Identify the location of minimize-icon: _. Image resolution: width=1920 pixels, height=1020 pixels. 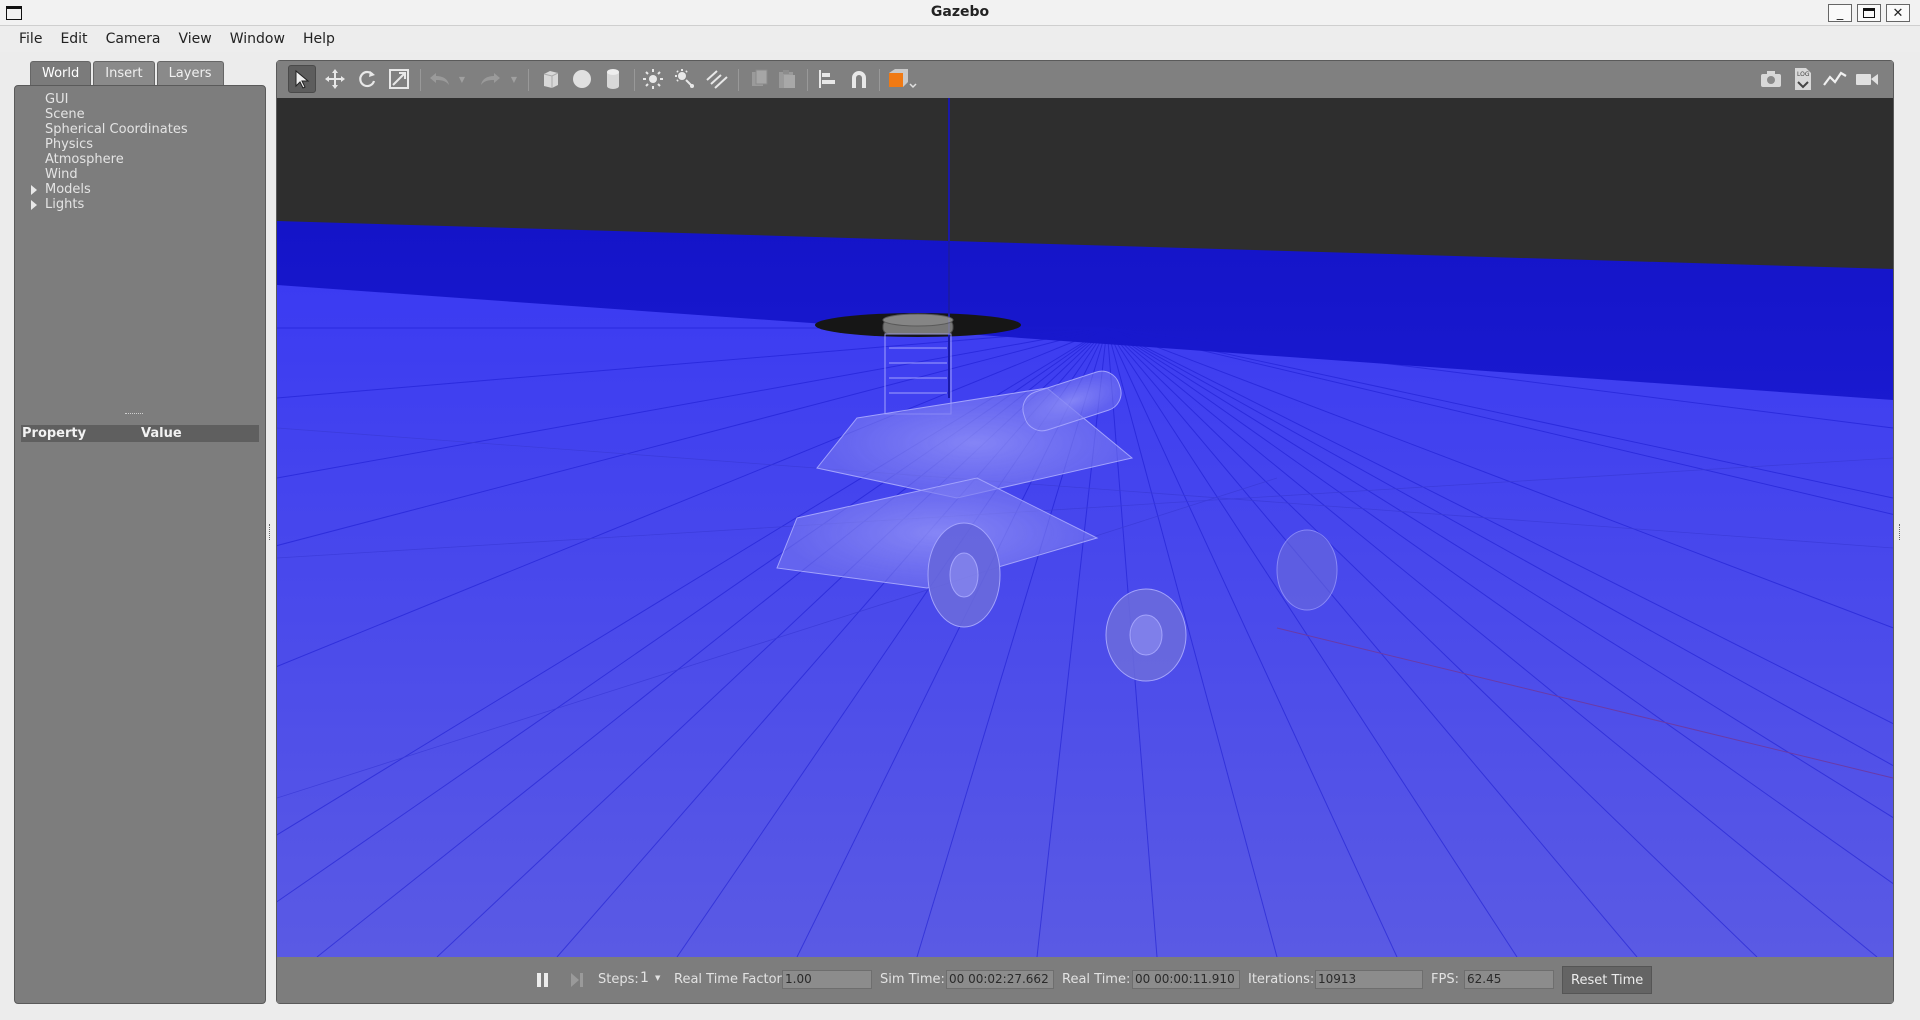
(1840, 13).